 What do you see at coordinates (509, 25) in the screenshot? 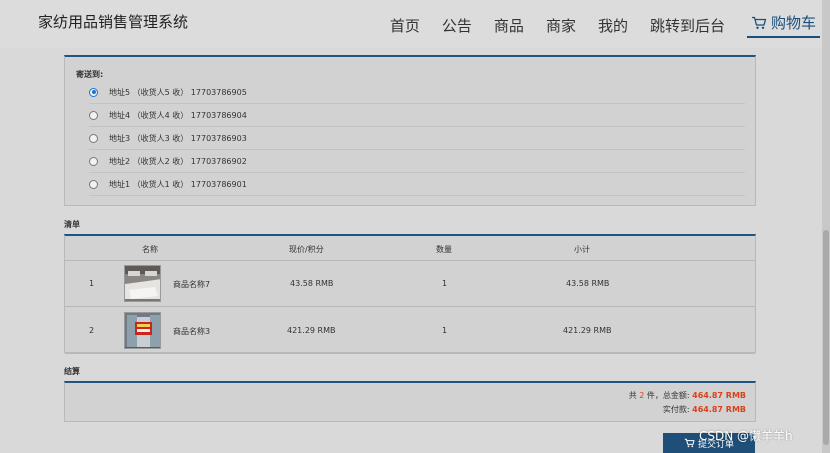
I see `nav-products: 商品` at bounding box center [509, 25].